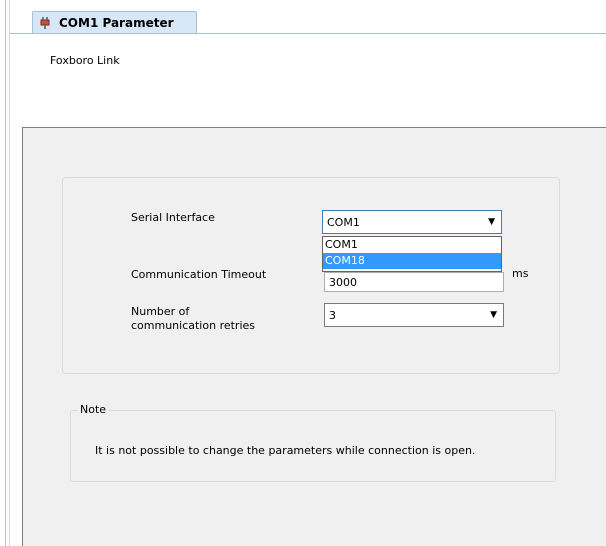  I want to click on retries-value: 3, so click(332, 315).